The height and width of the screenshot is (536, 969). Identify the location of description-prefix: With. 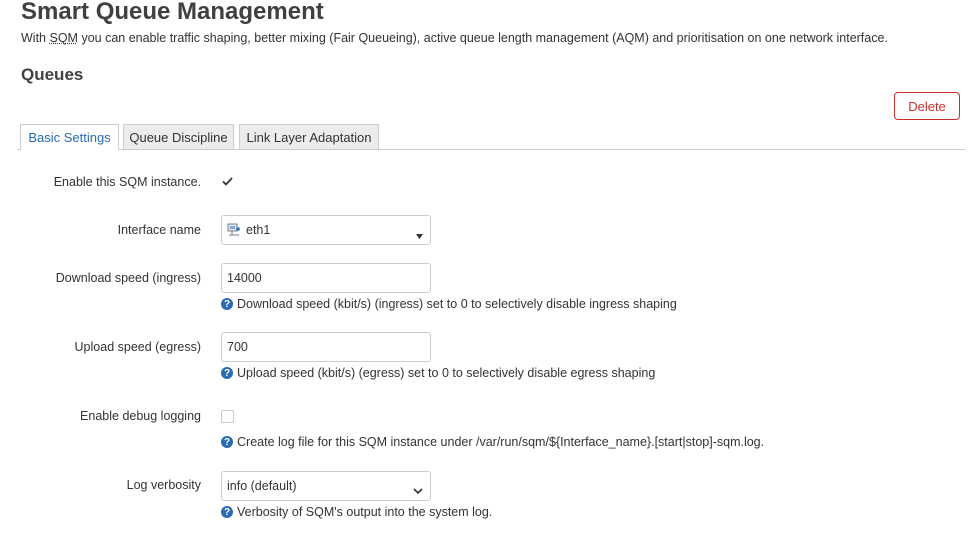
(35, 38).